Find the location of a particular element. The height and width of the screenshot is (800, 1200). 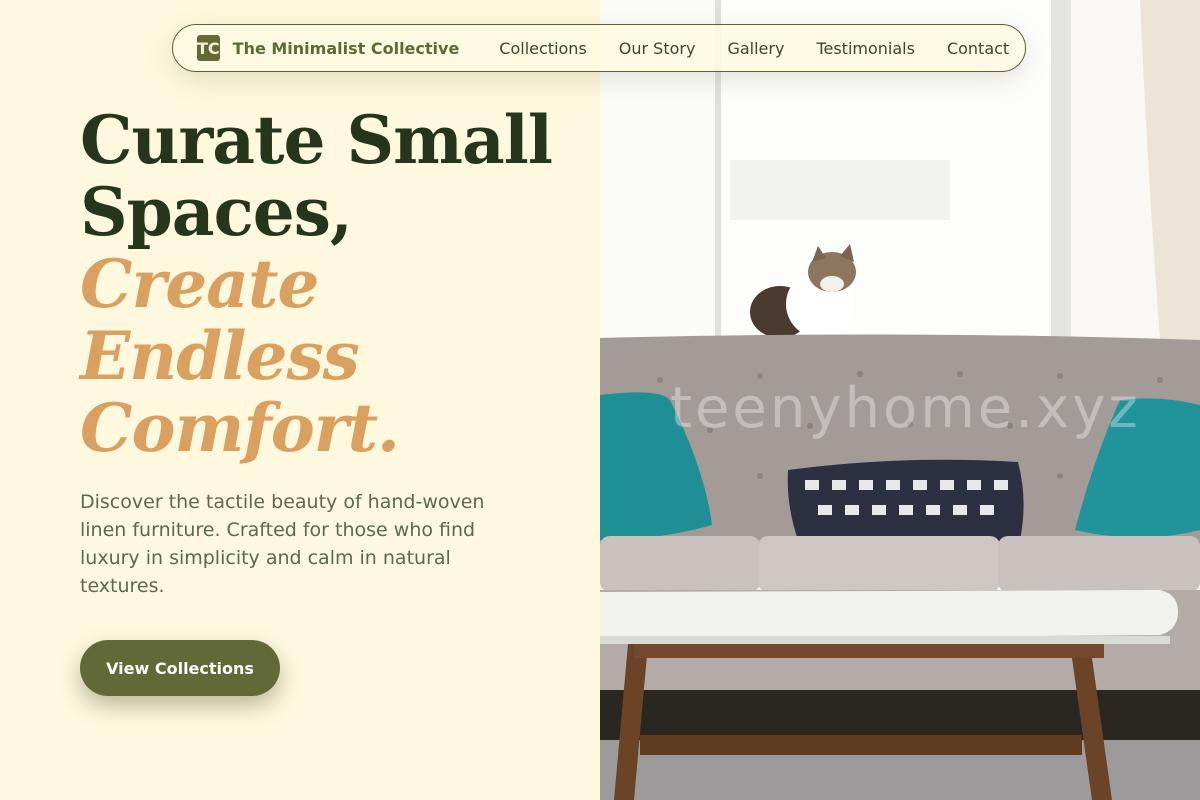

headline-line-2: Spaces, is located at coordinates (216, 212).